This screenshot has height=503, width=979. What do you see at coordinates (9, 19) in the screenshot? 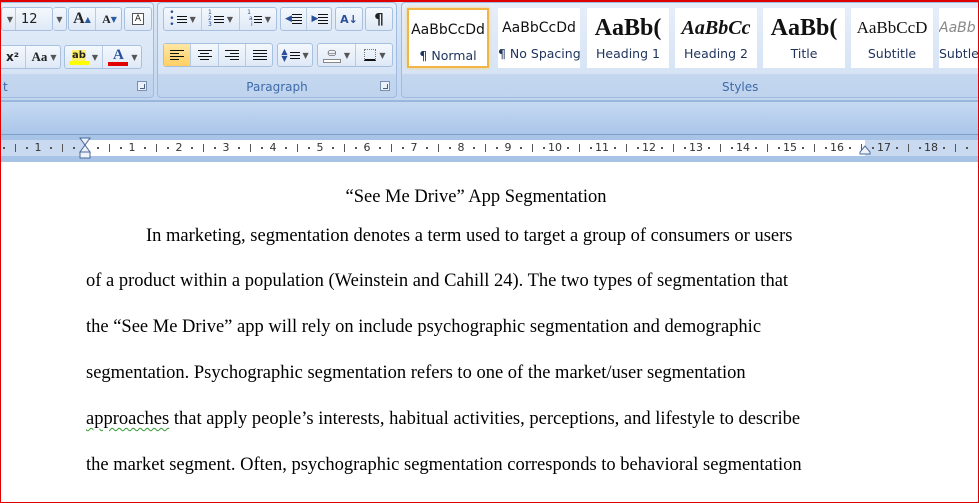
I see `font-name-dropdown-arrow: ▼` at bounding box center [9, 19].